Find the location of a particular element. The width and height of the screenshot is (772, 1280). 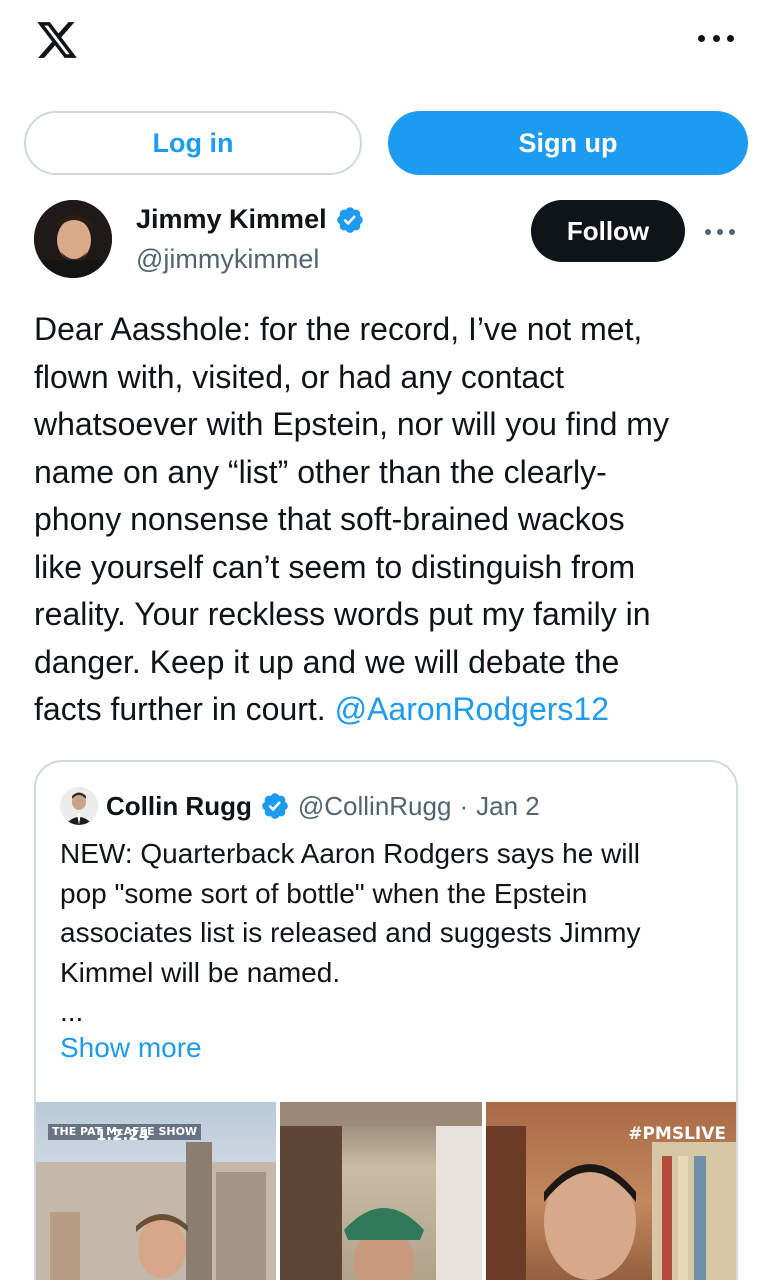

quote-media: THE PAT McAFEE SHOW 1.2.24 #PMSLIVE is located at coordinates (386, 1191).